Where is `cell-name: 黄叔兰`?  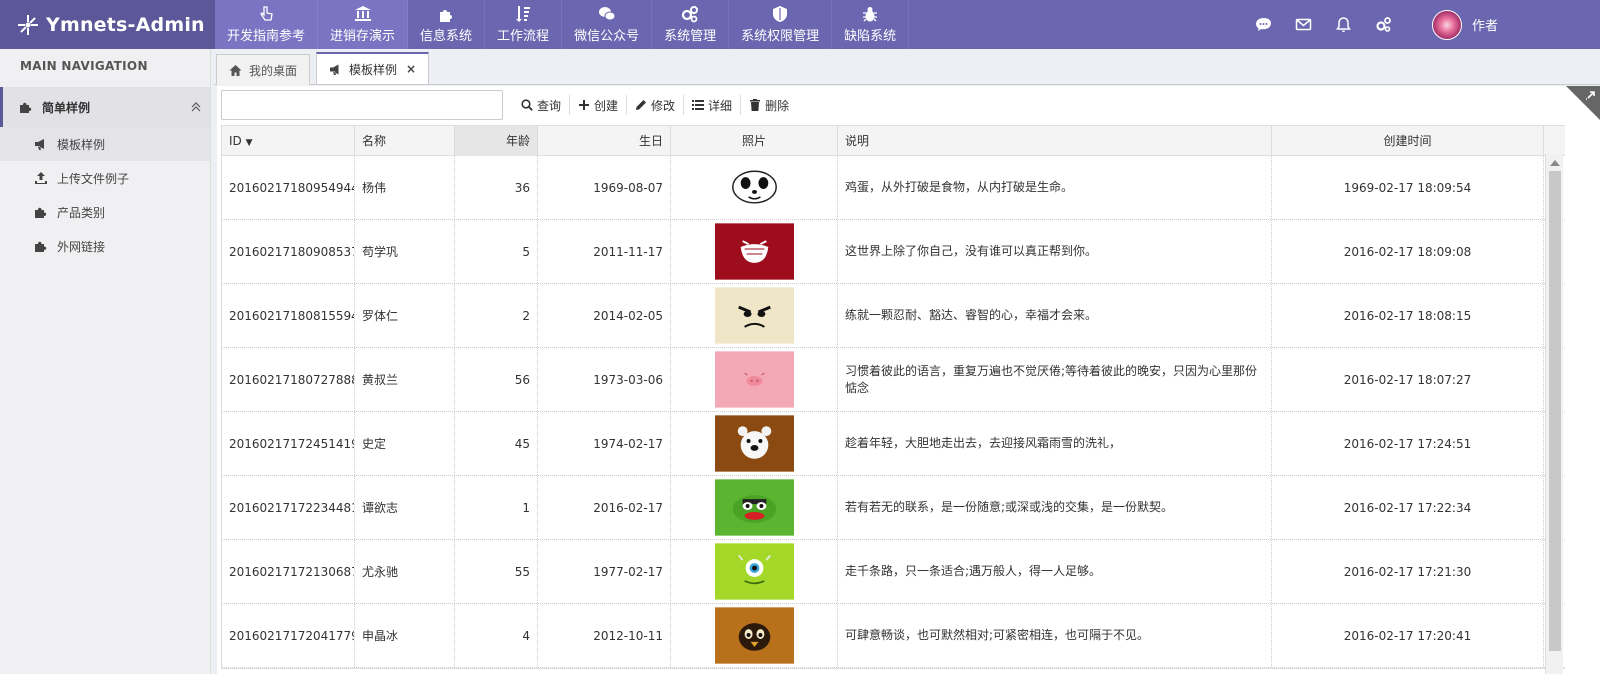 cell-name: 黄叔兰 is located at coordinates (405, 379).